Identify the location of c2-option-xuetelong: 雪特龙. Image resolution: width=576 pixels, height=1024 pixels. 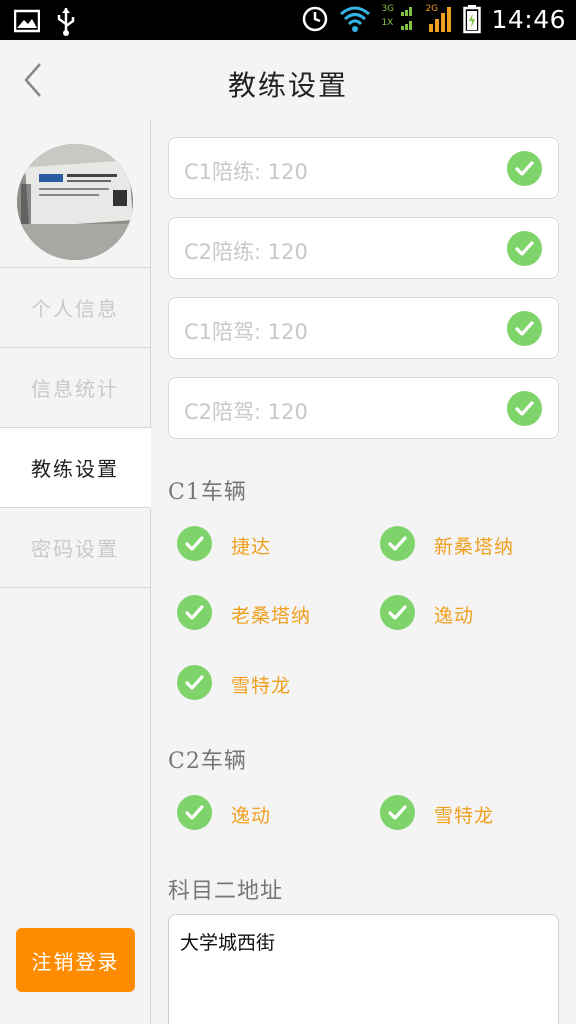
(470, 813).